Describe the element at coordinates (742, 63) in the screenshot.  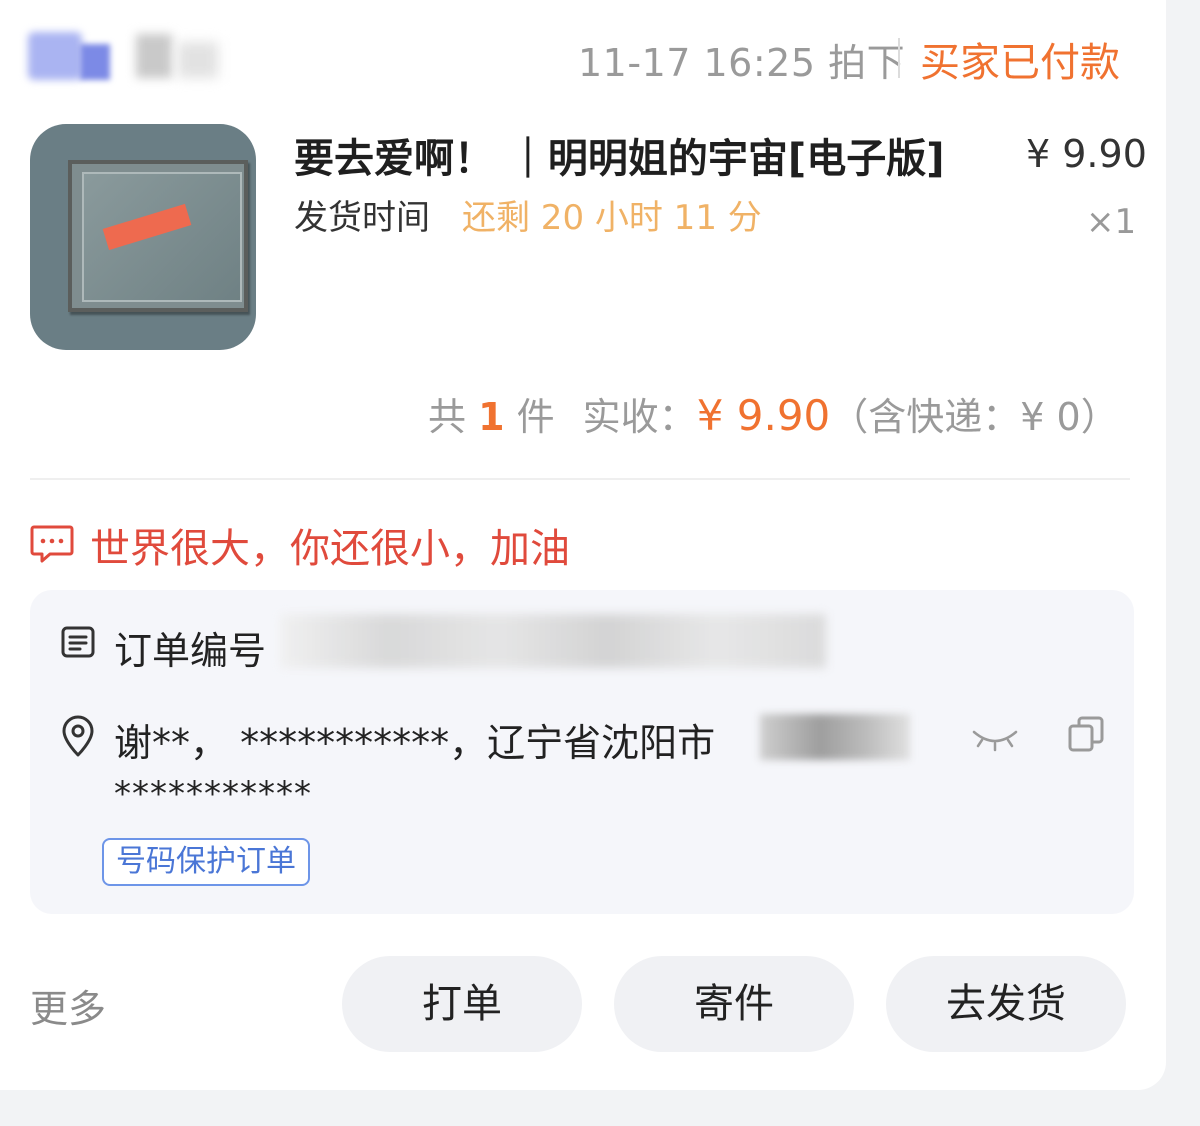
I see `order-time: 11-17 16:25 拍下` at that location.